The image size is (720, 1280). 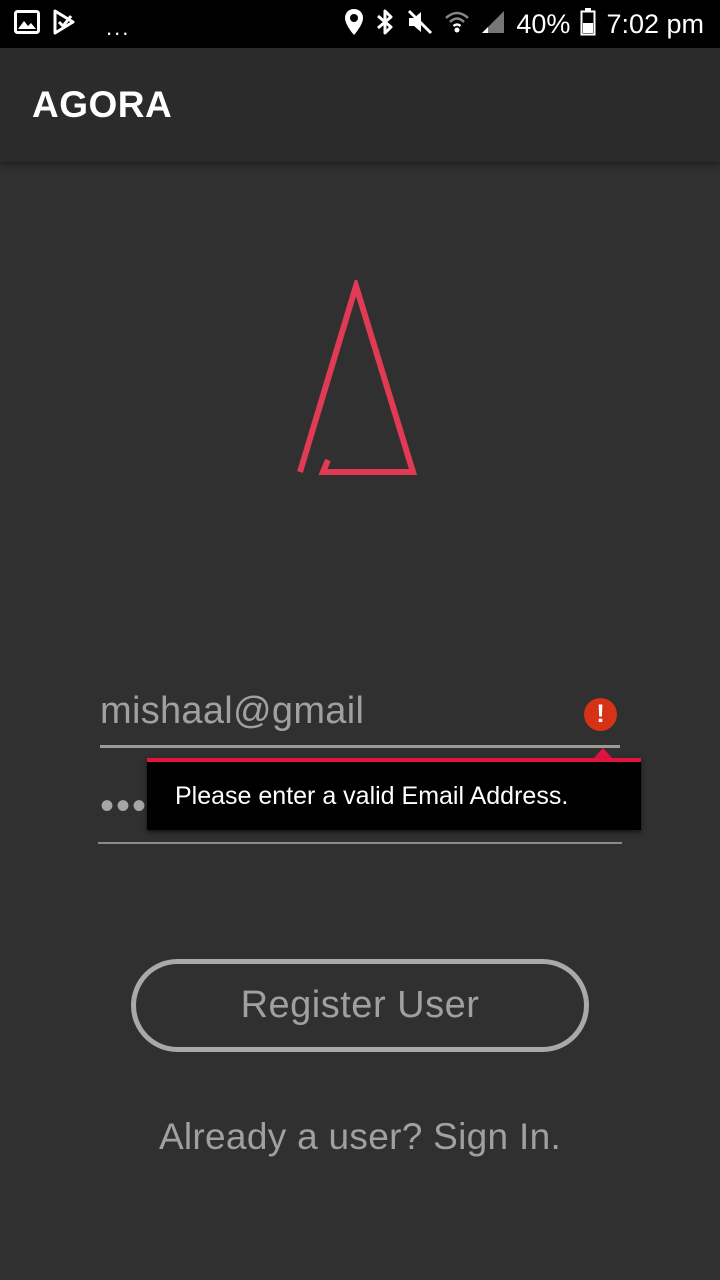 I want to click on play-store-icon, so click(x=64, y=24).